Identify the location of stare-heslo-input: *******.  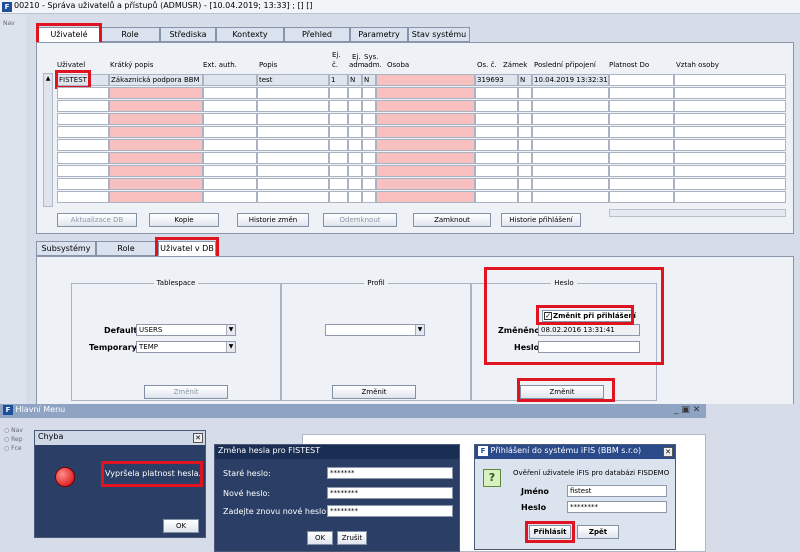
(390, 473).